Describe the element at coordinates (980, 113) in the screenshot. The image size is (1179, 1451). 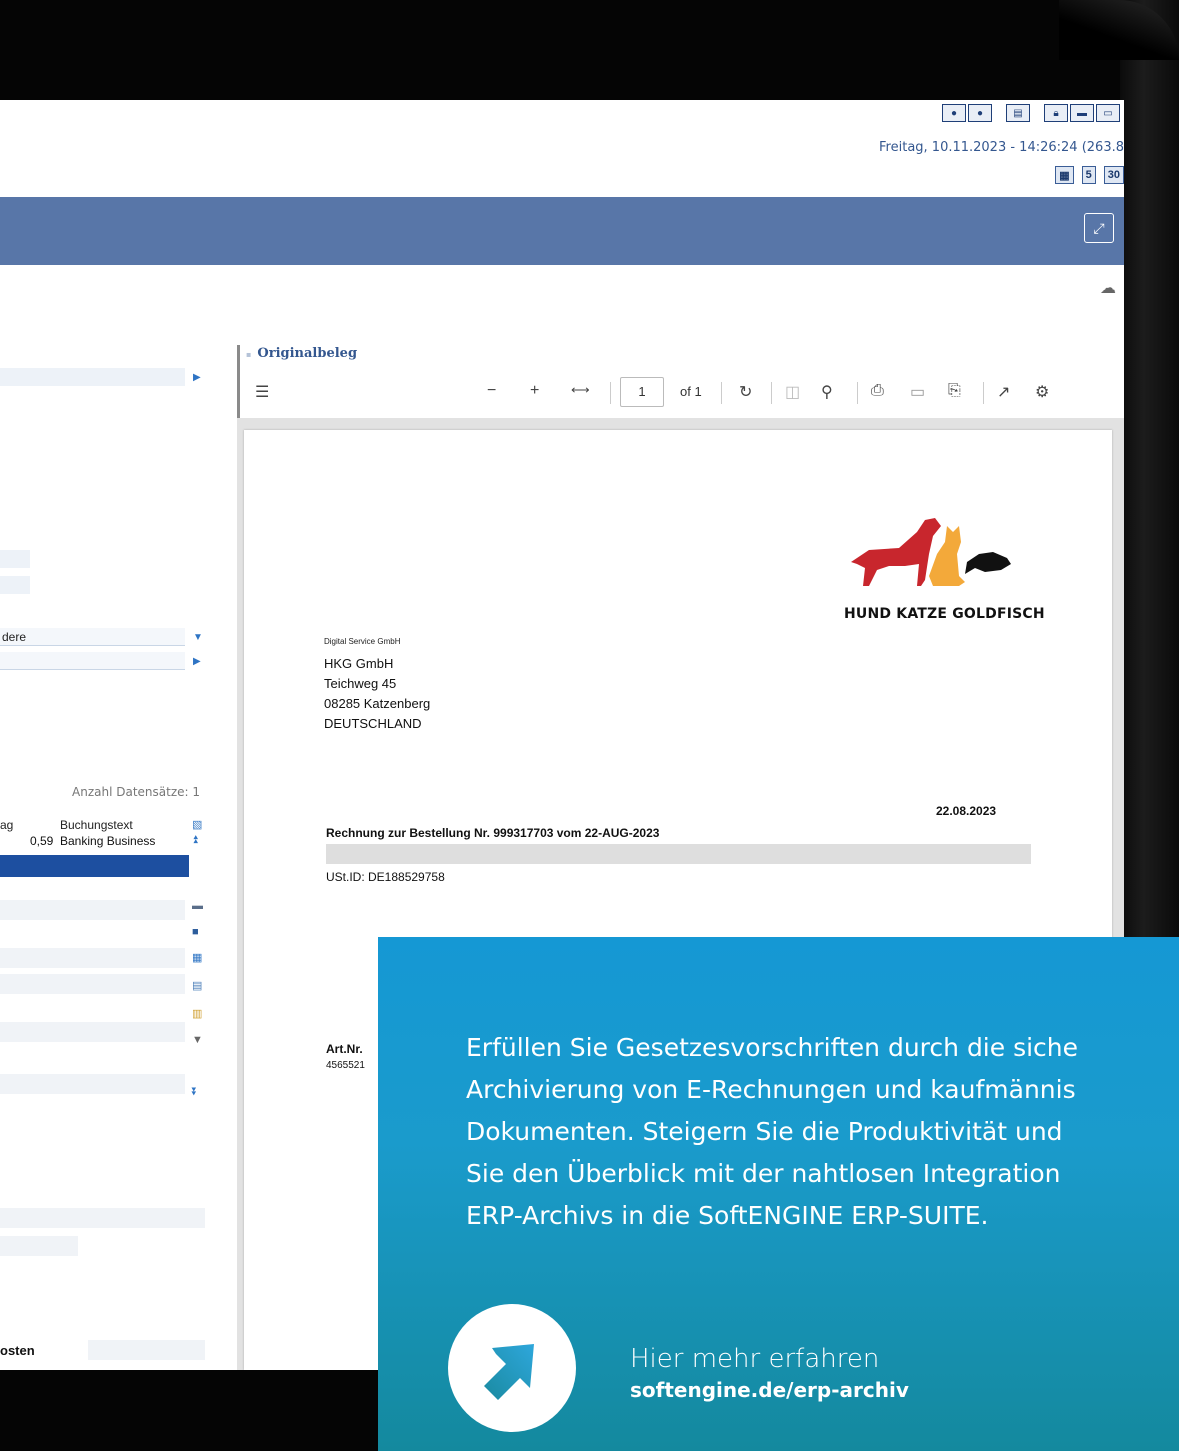
I see `nav-forward-icon: ●` at that location.